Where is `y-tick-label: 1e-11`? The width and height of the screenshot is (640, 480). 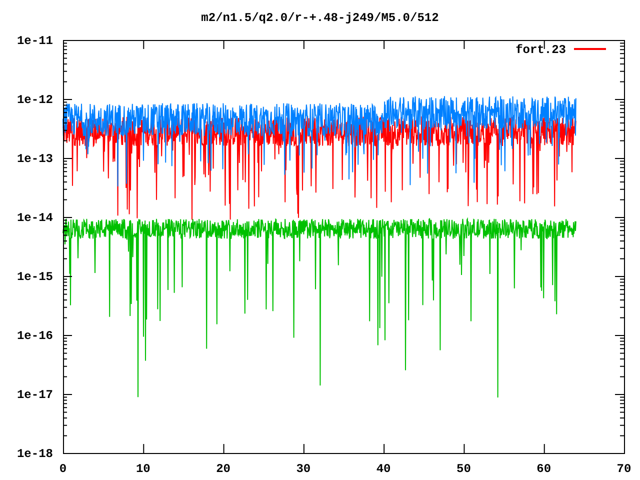 y-tick-label: 1e-11 is located at coordinates (34, 41).